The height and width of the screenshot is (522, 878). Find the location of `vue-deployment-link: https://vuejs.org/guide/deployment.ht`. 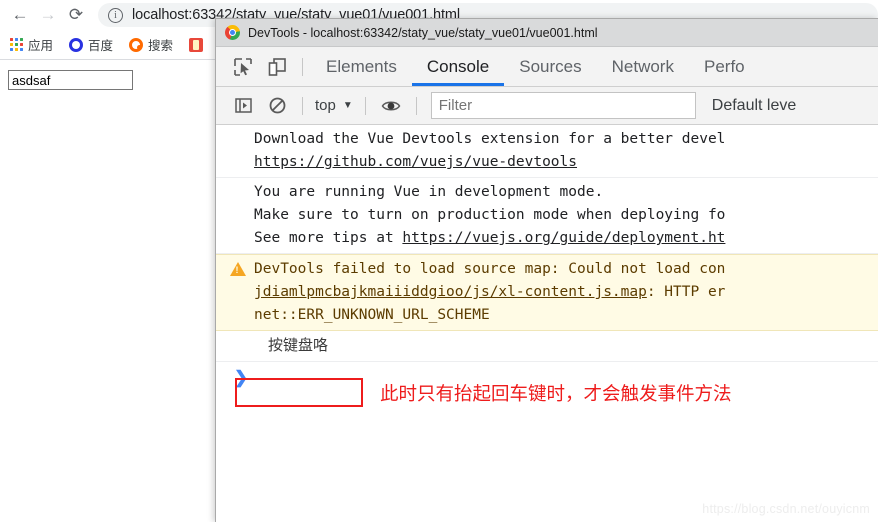

vue-deployment-link: https://vuejs.org/guide/deployment.ht is located at coordinates (563, 238).